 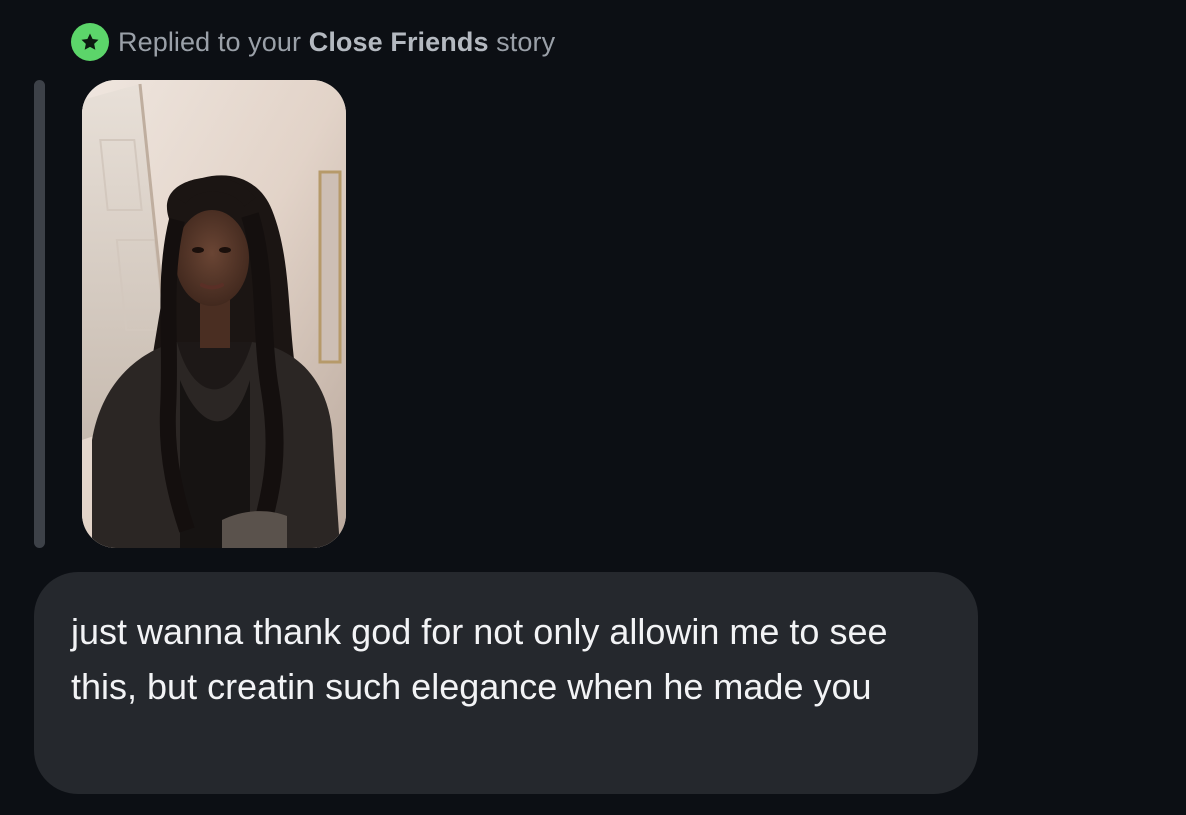 What do you see at coordinates (522, 41) in the screenshot?
I see `reply-suffix: story` at bounding box center [522, 41].